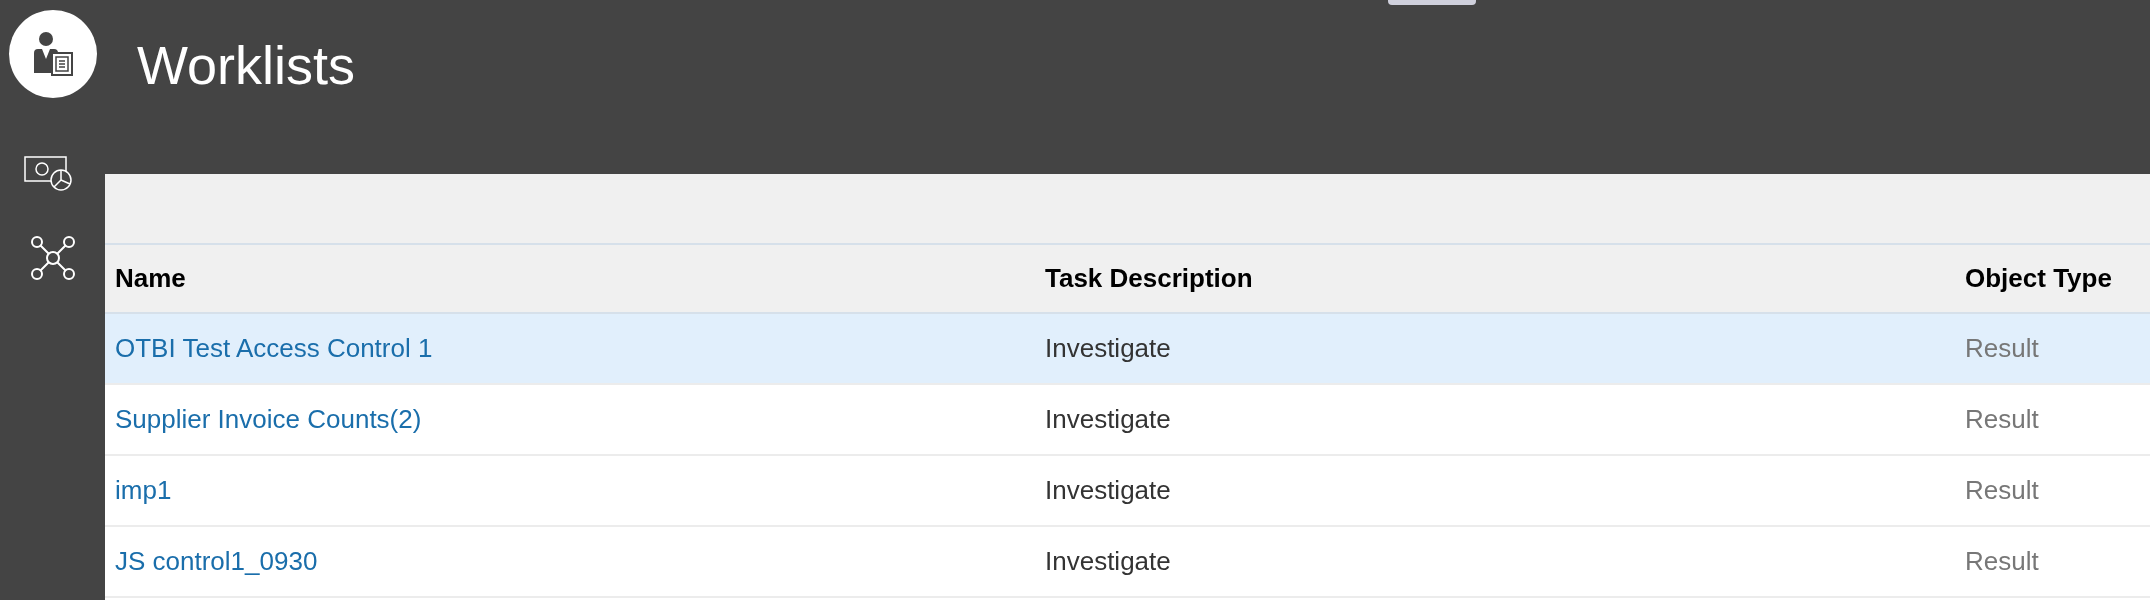  I want to click on item-link: OTBI Test Access Control 1, so click(570, 348).